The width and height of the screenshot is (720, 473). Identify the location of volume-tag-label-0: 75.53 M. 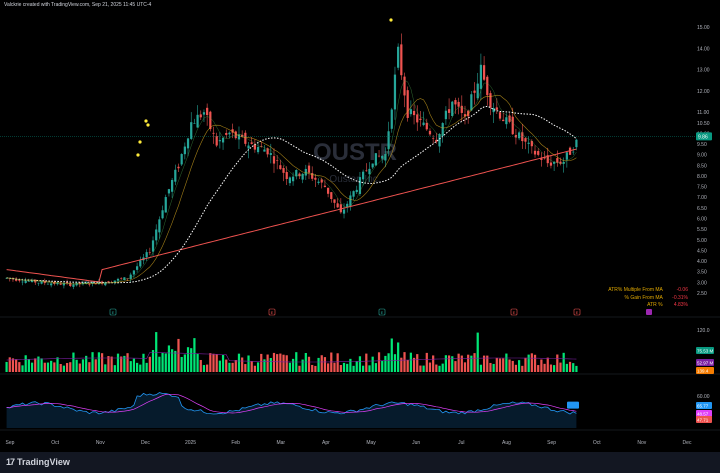
(705, 351).